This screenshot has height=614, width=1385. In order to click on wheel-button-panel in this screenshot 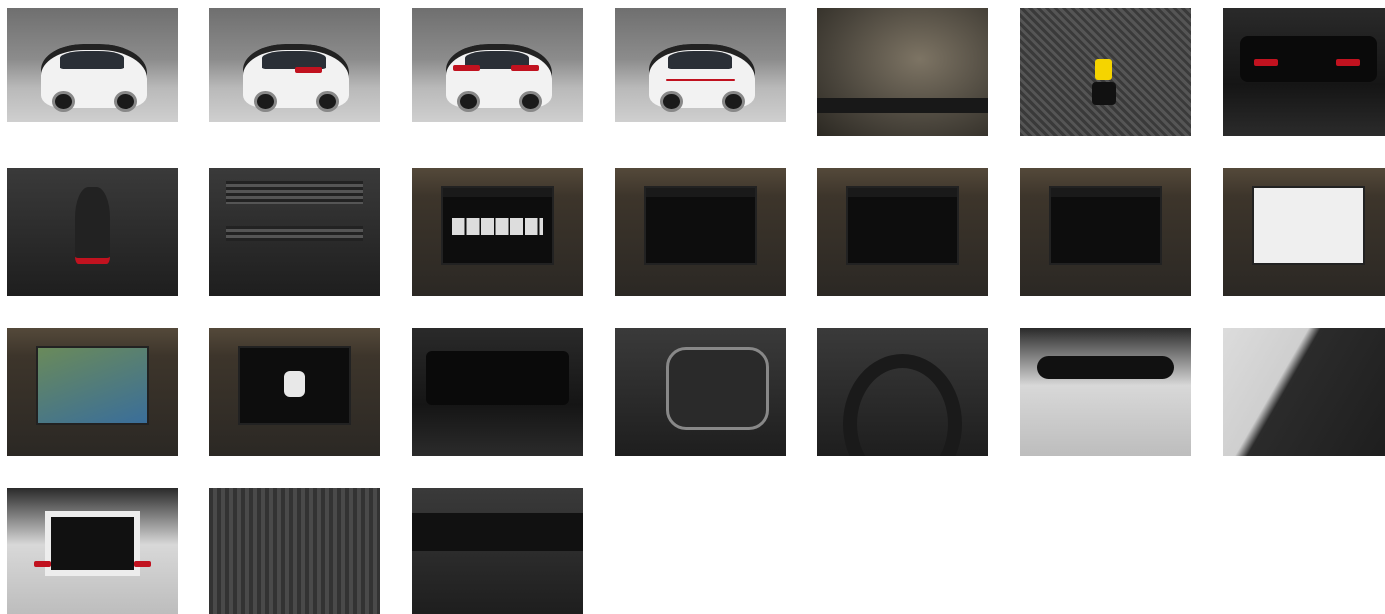, I will do `click(717, 389)`.